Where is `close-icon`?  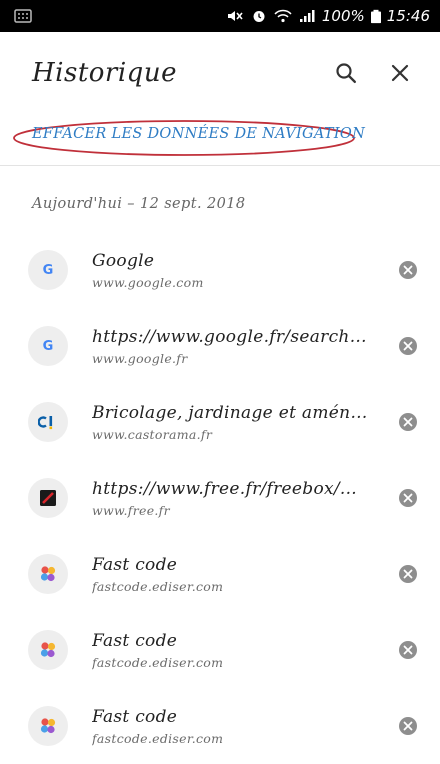 close-icon is located at coordinates (400, 73).